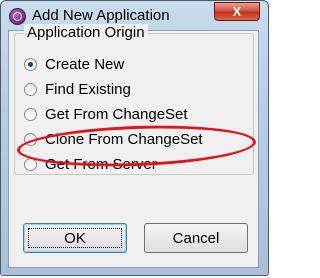  I want to click on radio-get-from-changeset: Get From ChangeSet, so click(106, 114).